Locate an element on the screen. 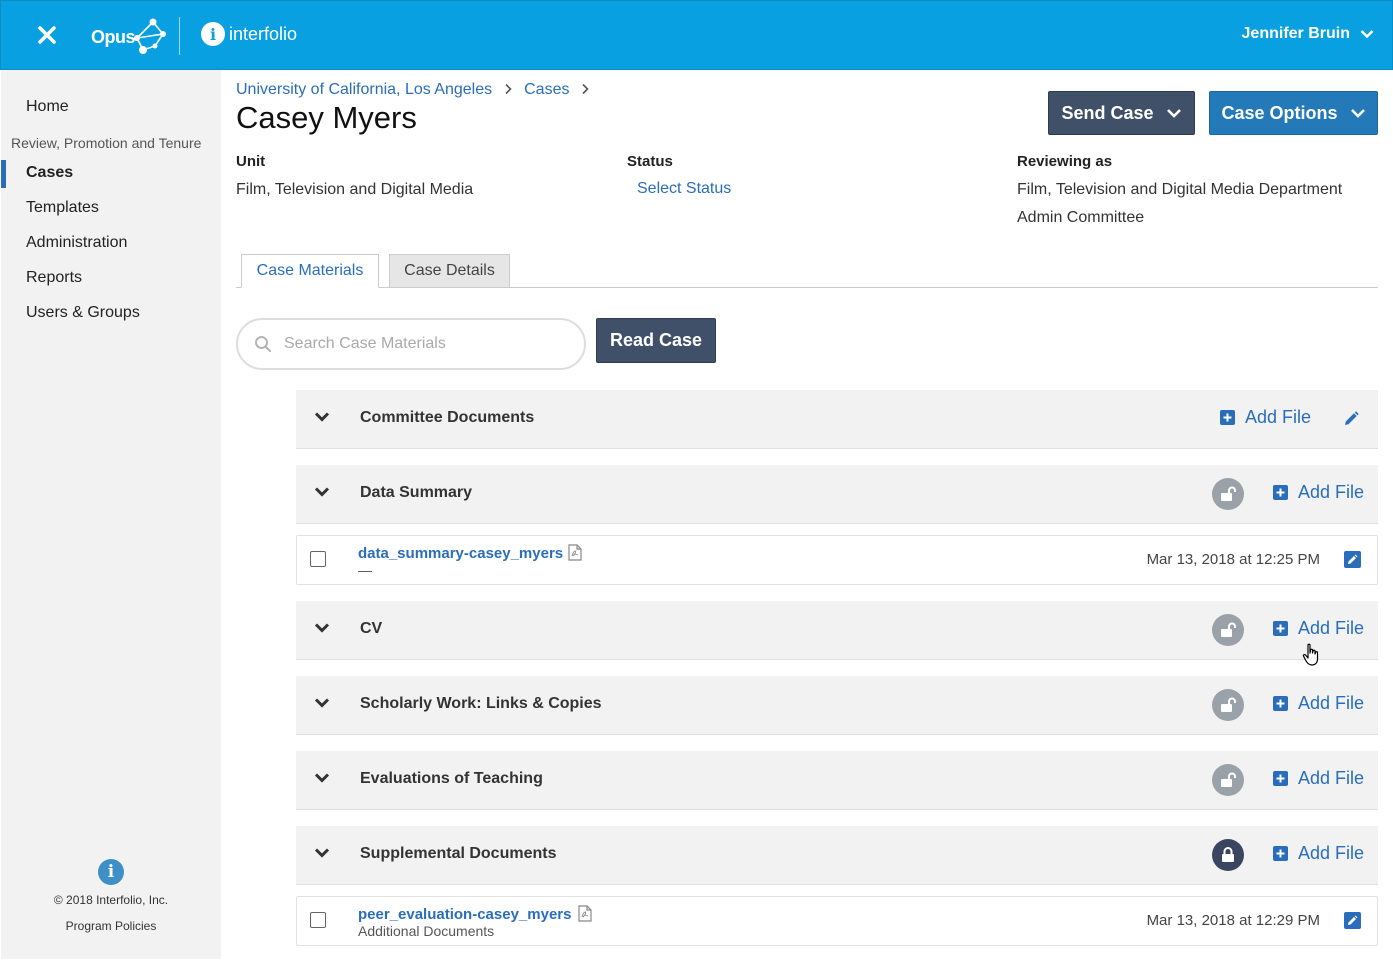  search-box is located at coordinates (411, 344).